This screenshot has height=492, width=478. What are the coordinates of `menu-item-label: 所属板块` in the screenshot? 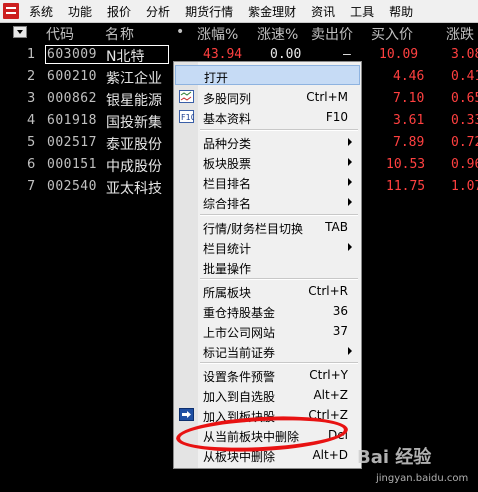 It's located at (227, 293).